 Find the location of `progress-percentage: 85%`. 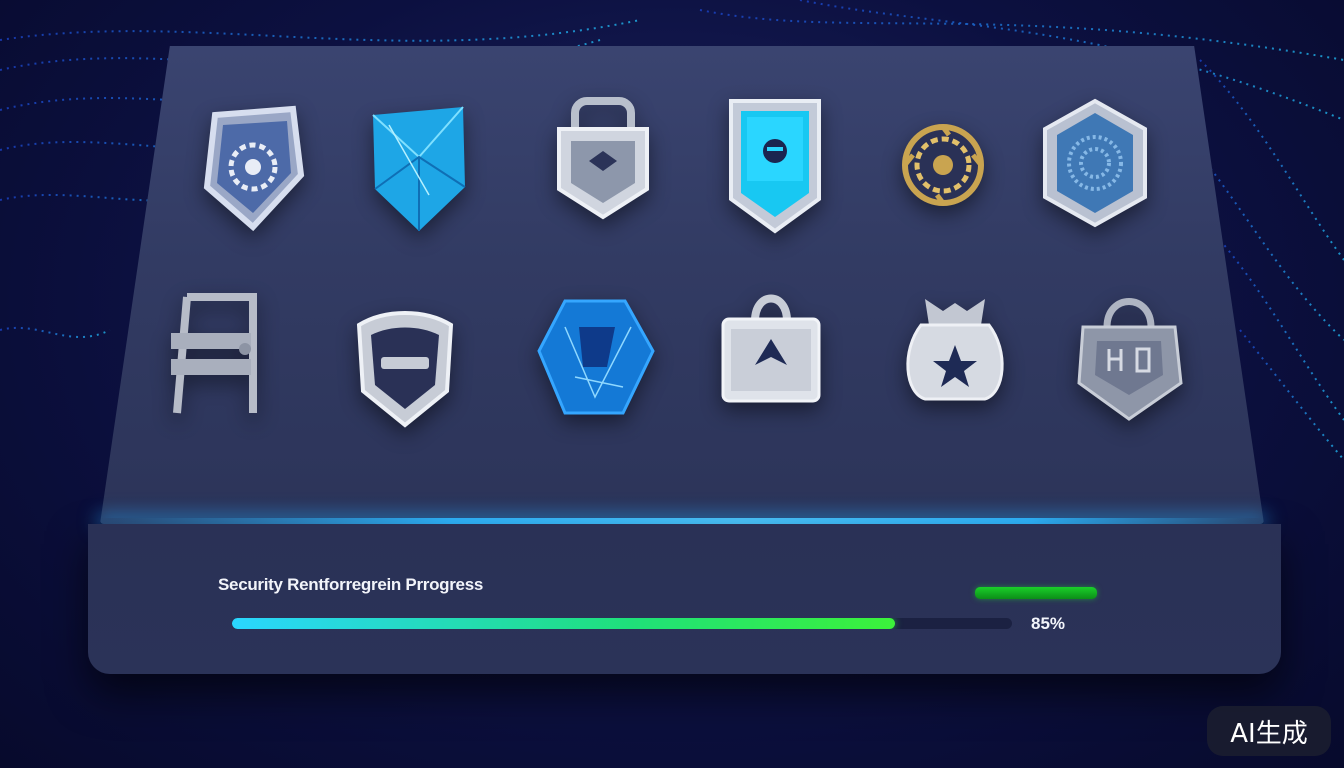

progress-percentage: 85% is located at coordinates (1048, 623).